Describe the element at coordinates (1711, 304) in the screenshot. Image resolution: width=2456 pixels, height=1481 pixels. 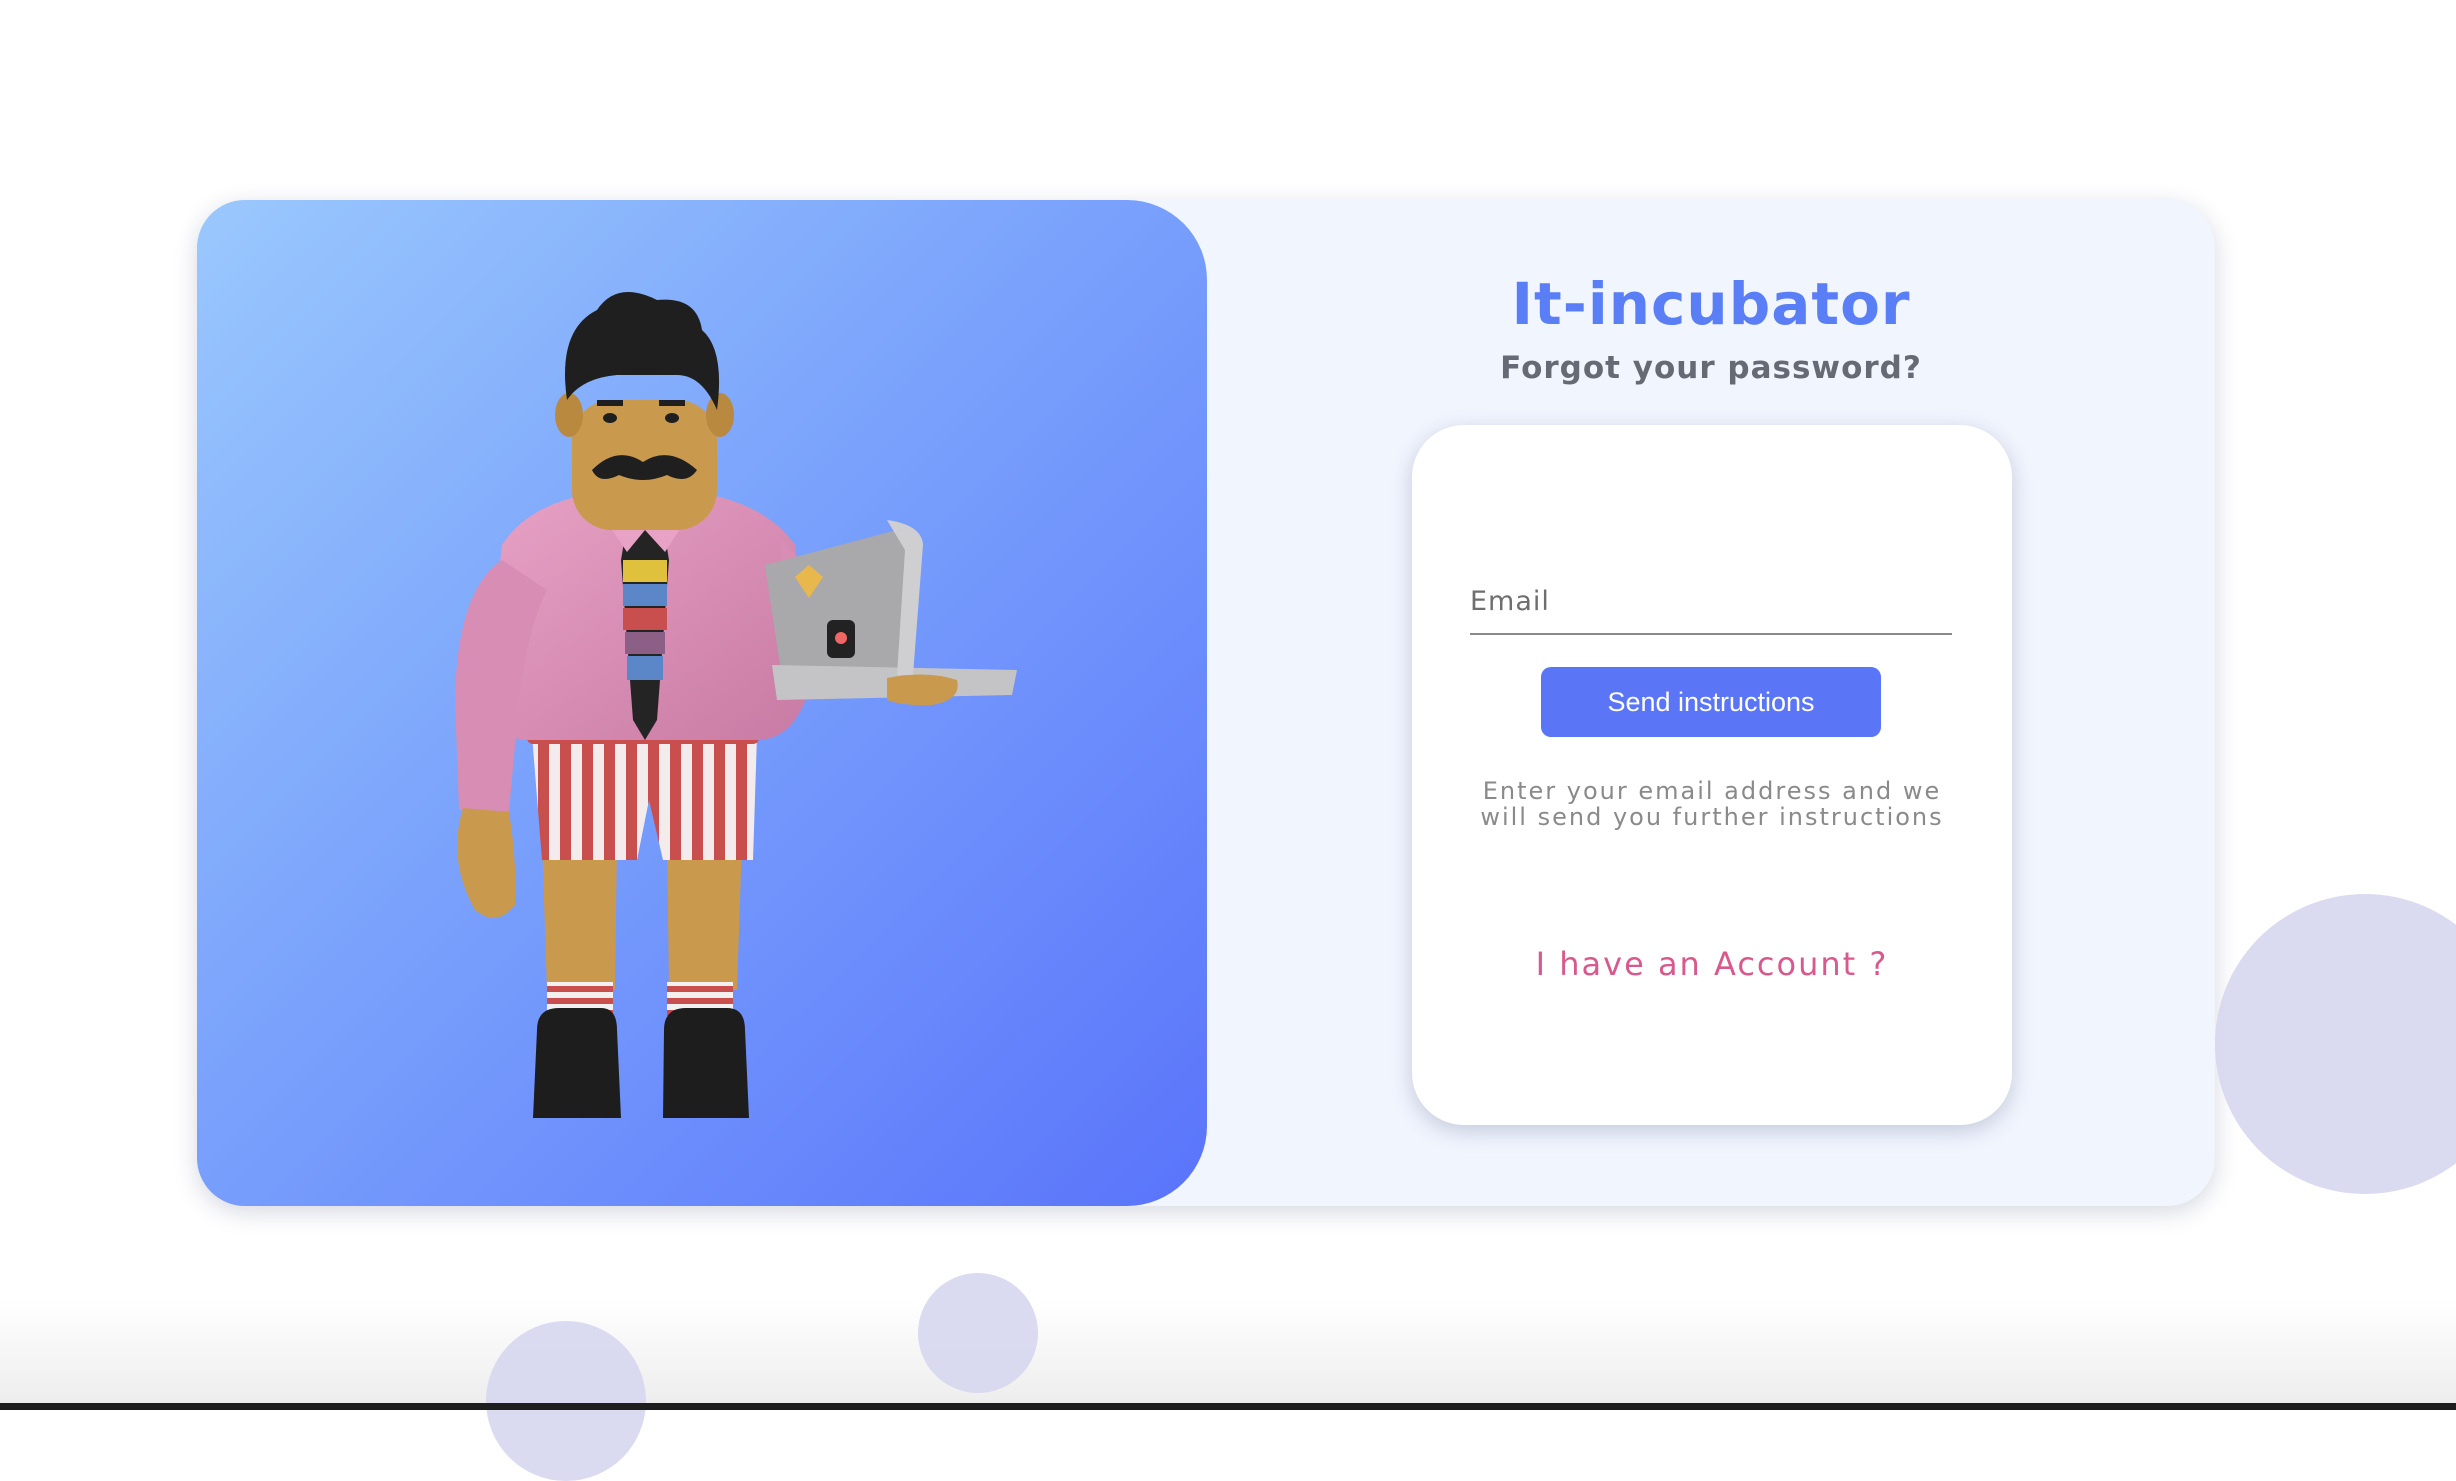
I see `brand-title: It-incubator` at that location.